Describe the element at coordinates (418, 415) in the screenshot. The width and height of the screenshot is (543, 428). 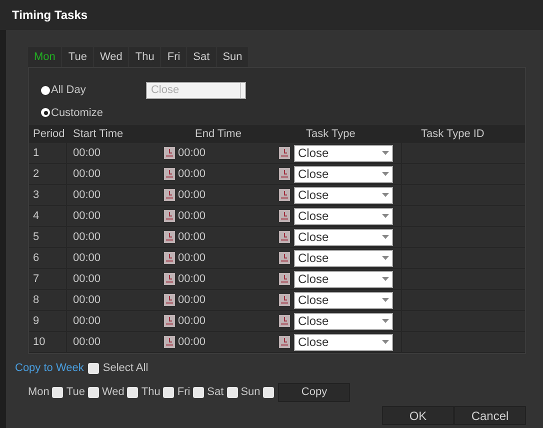
I see `dialog-button: OK` at that location.